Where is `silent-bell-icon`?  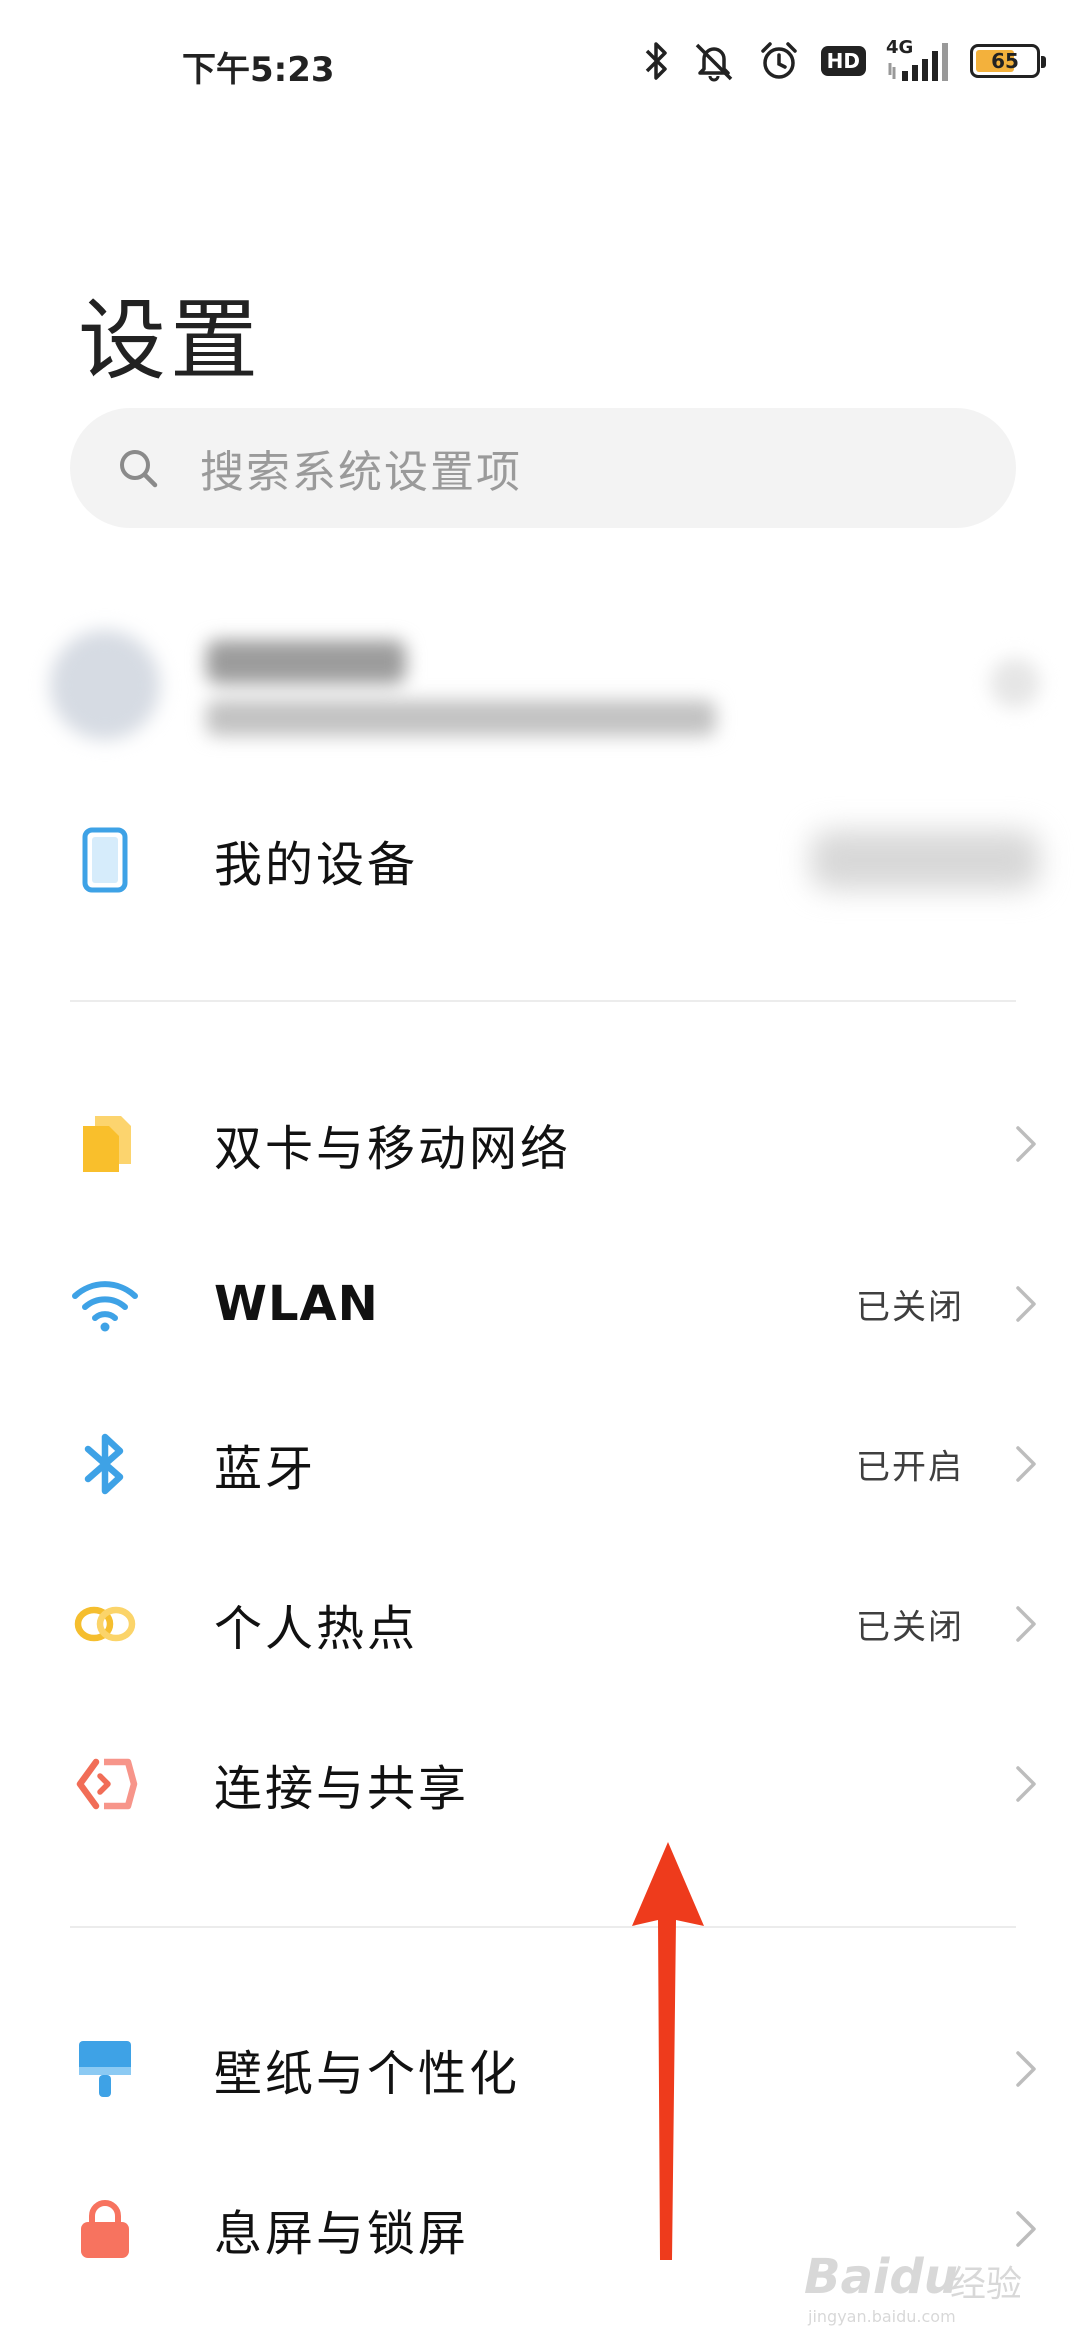
silent-bell-icon is located at coordinates (714, 61).